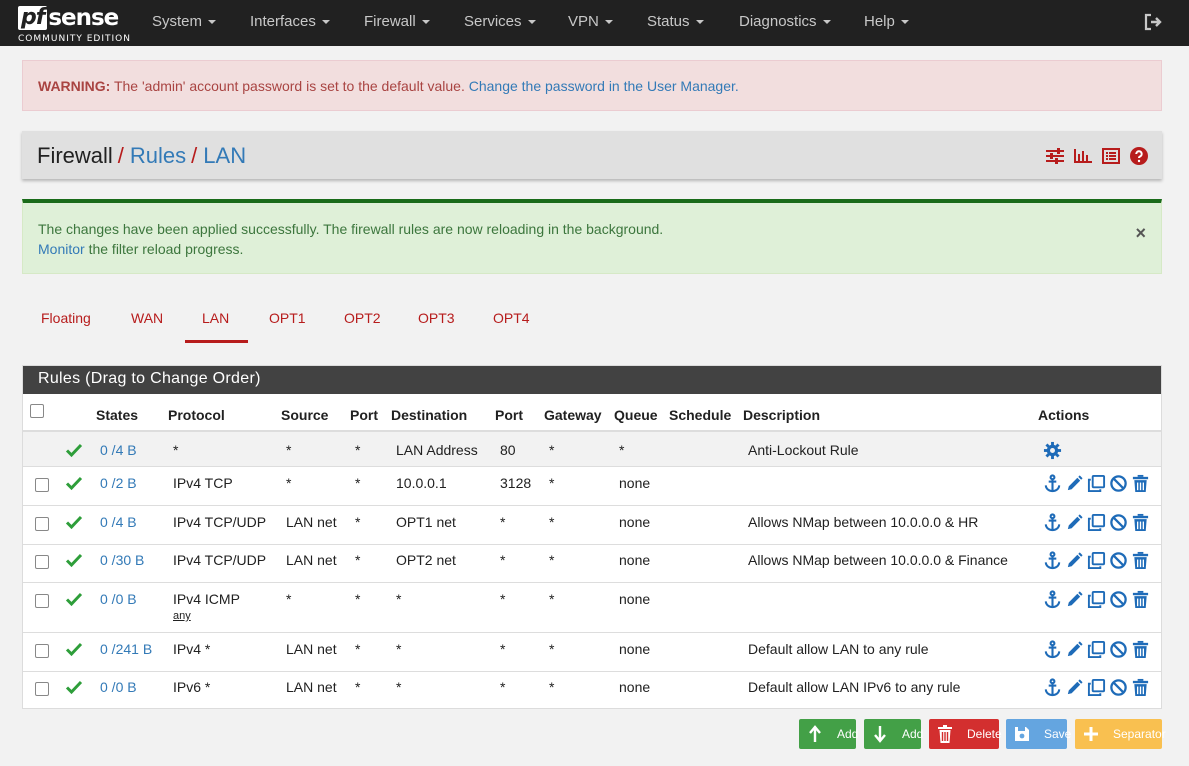 This screenshot has height=766, width=1189. Describe the element at coordinates (74, 39) in the screenshot. I see `logo-subtitle: COMMUNITY EDITION` at that location.